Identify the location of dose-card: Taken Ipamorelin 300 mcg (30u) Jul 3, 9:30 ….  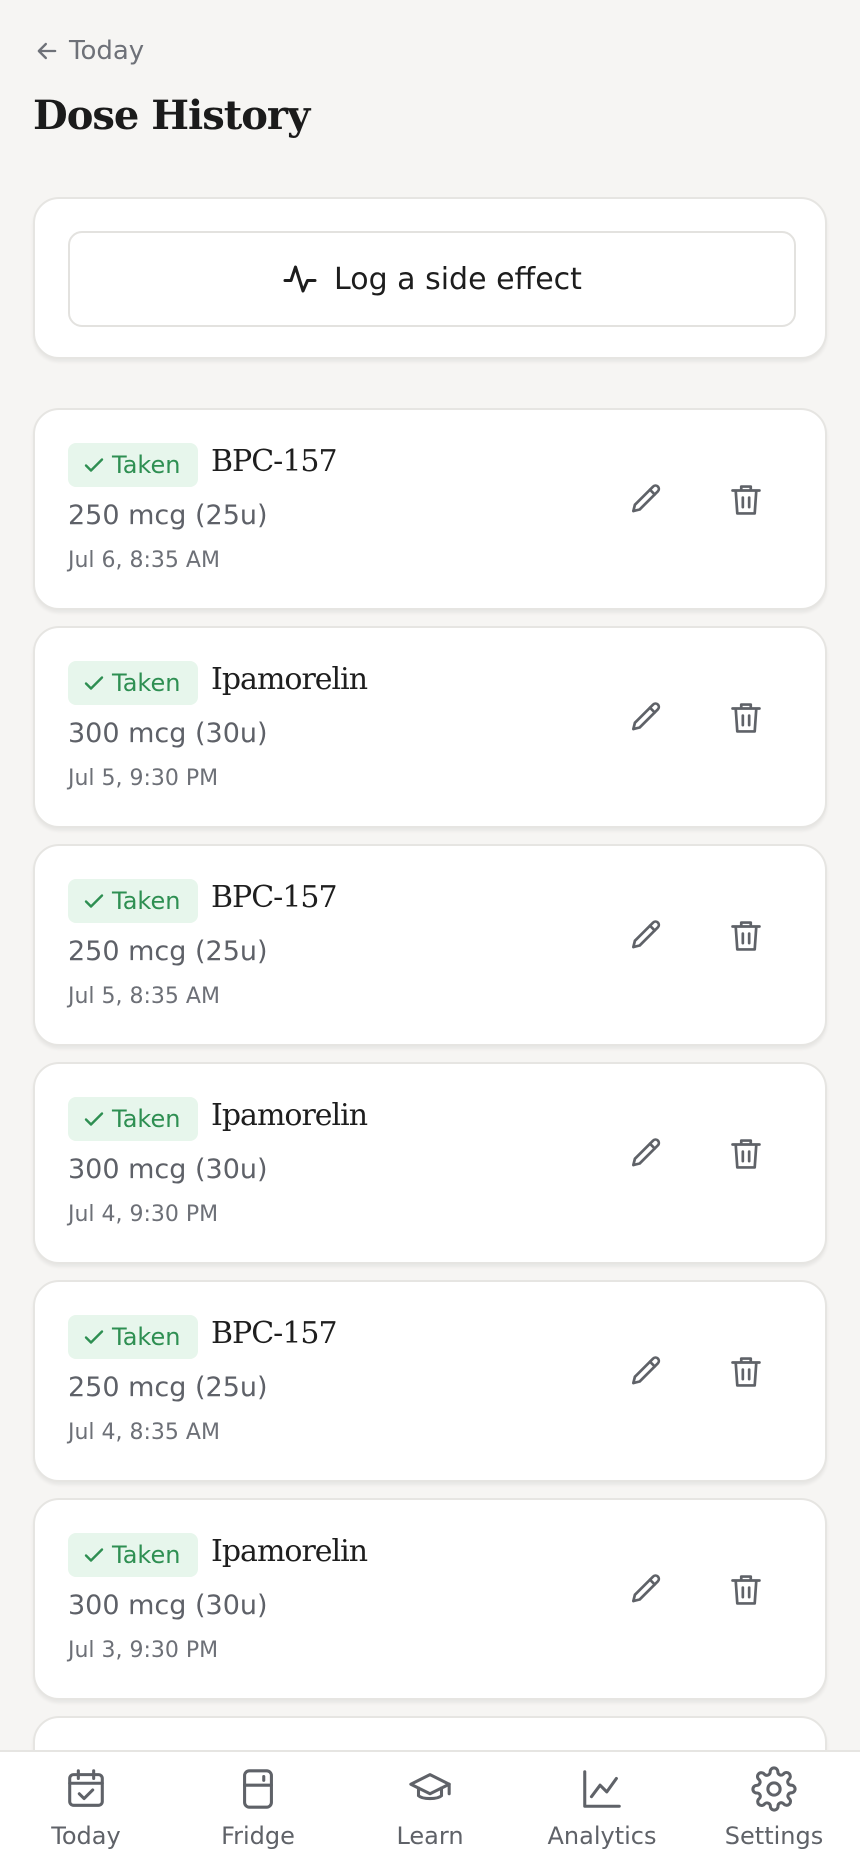
(430, 1599).